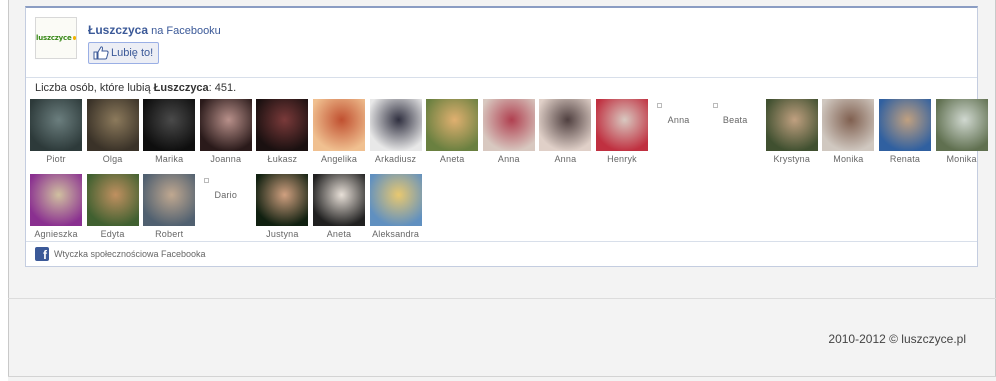 The height and width of the screenshot is (381, 996). Describe the element at coordinates (130, 254) in the screenshot. I see `social-plugin-link: Wtyczka społecznościowa Facebooka` at that location.